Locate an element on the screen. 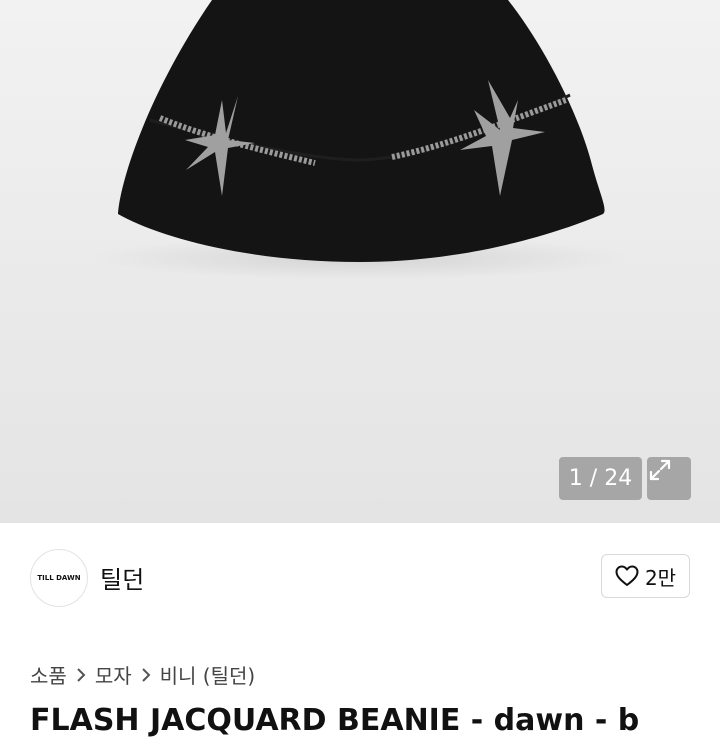  expand-button is located at coordinates (669, 478).